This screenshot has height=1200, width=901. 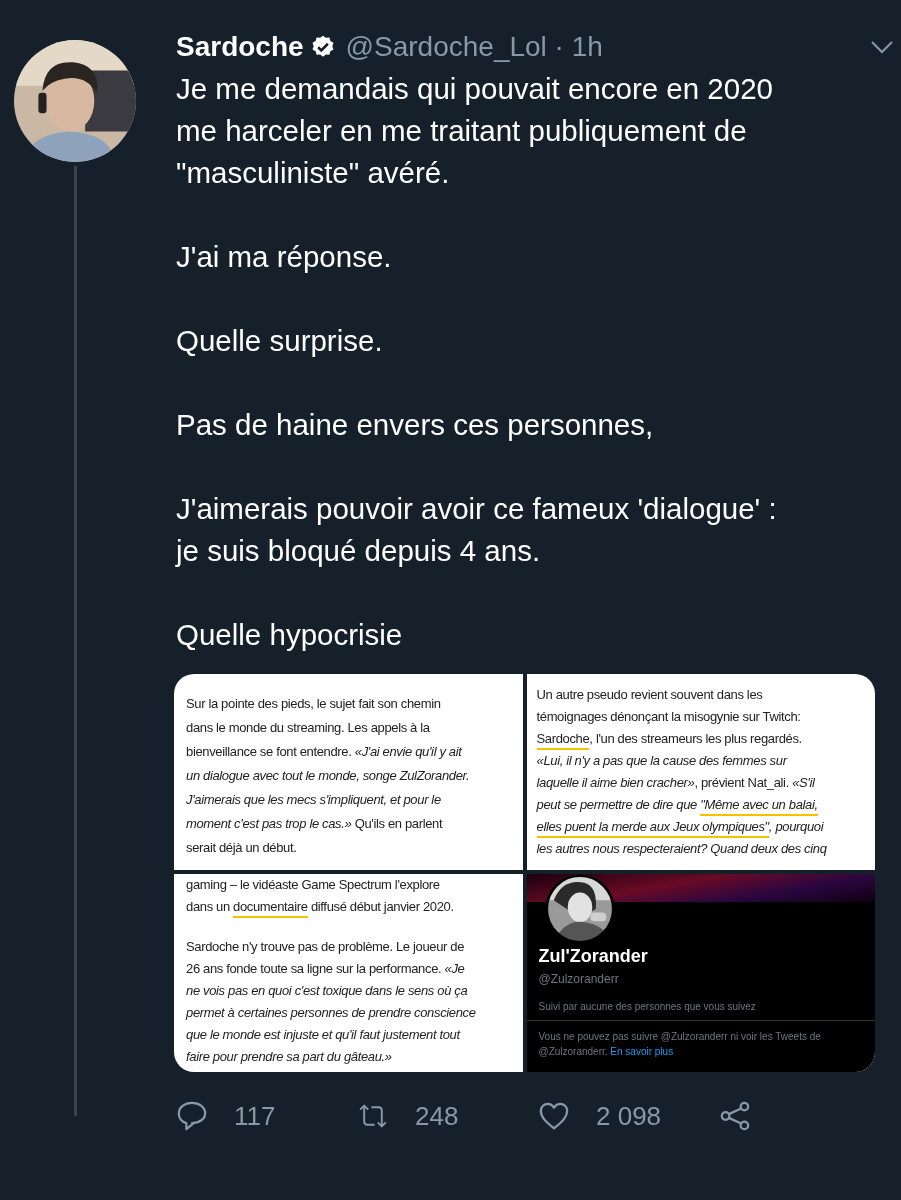 I want to click on learn-more-link: En savoir plus, so click(x=642, y=1051).